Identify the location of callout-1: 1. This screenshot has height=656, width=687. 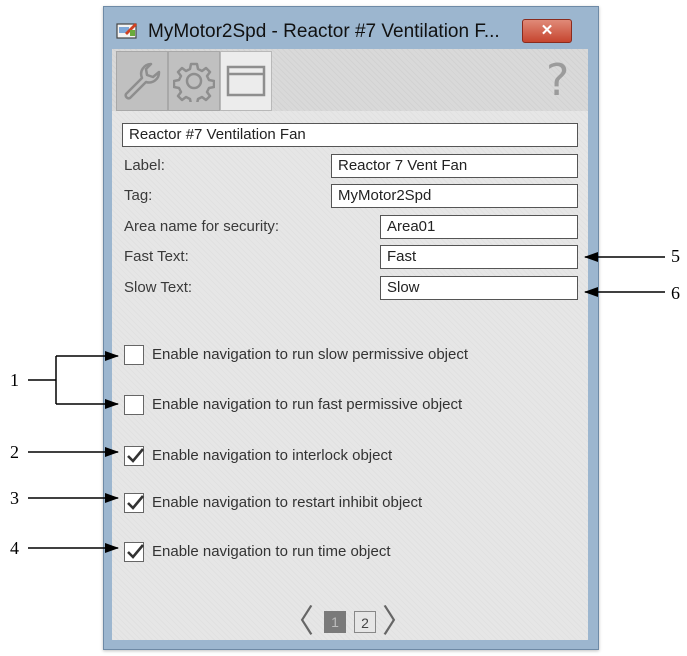
(14, 380).